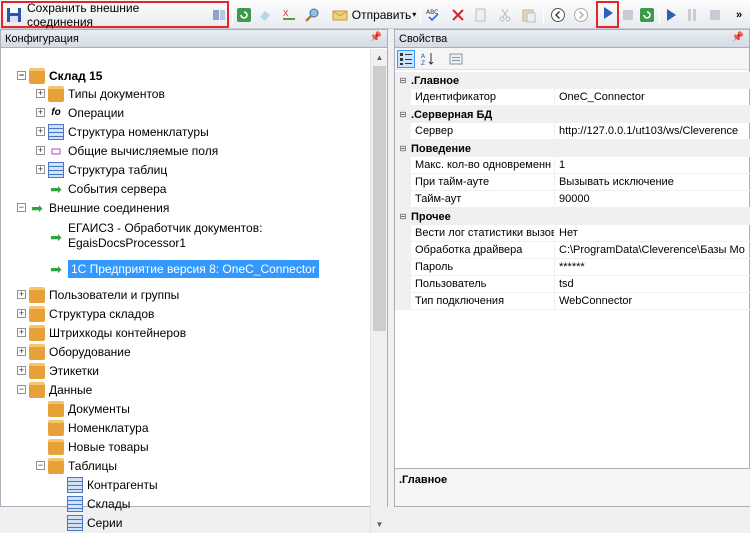  Describe the element at coordinates (652, 250) in the screenshot. I see `property-value: C:\ProgramData\Cleverence\Базы Мо` at that location.